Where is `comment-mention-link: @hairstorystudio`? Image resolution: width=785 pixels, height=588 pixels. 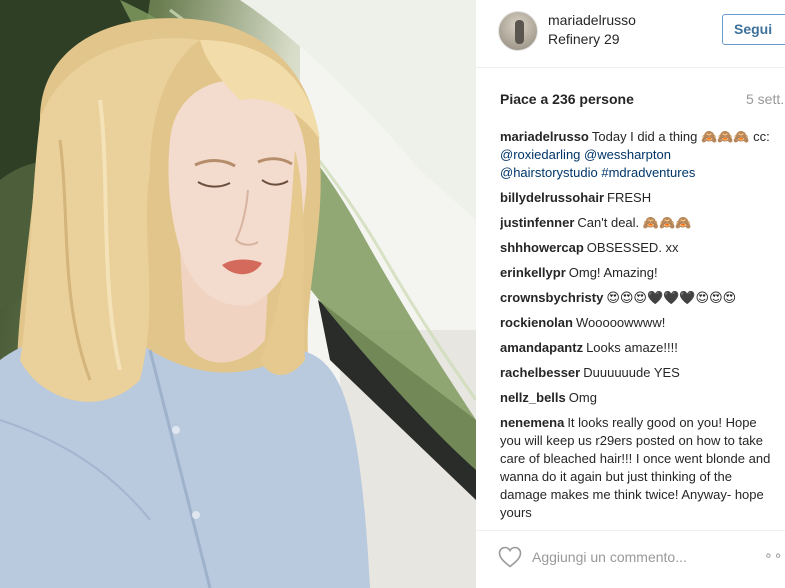
comment-mention-link: @hairstorystudio is located at coordinates (549, 172).